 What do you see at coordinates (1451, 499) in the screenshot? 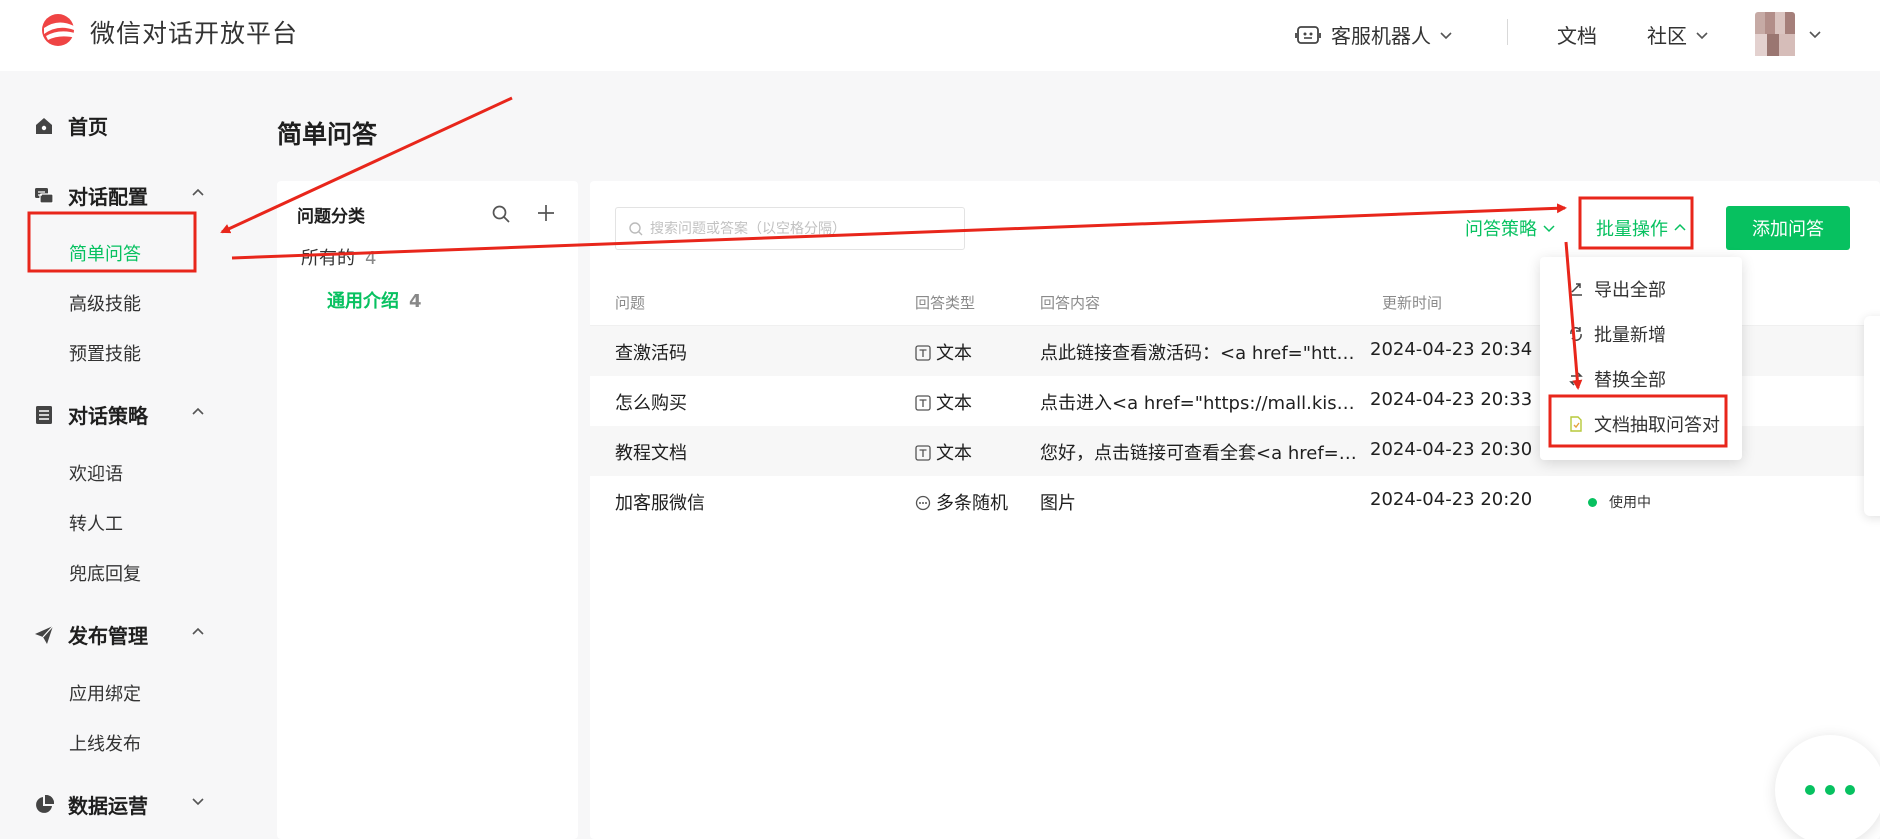
I see `cell-update-time: 2024-04-23 20:20` at bounding box center [1451, 499].